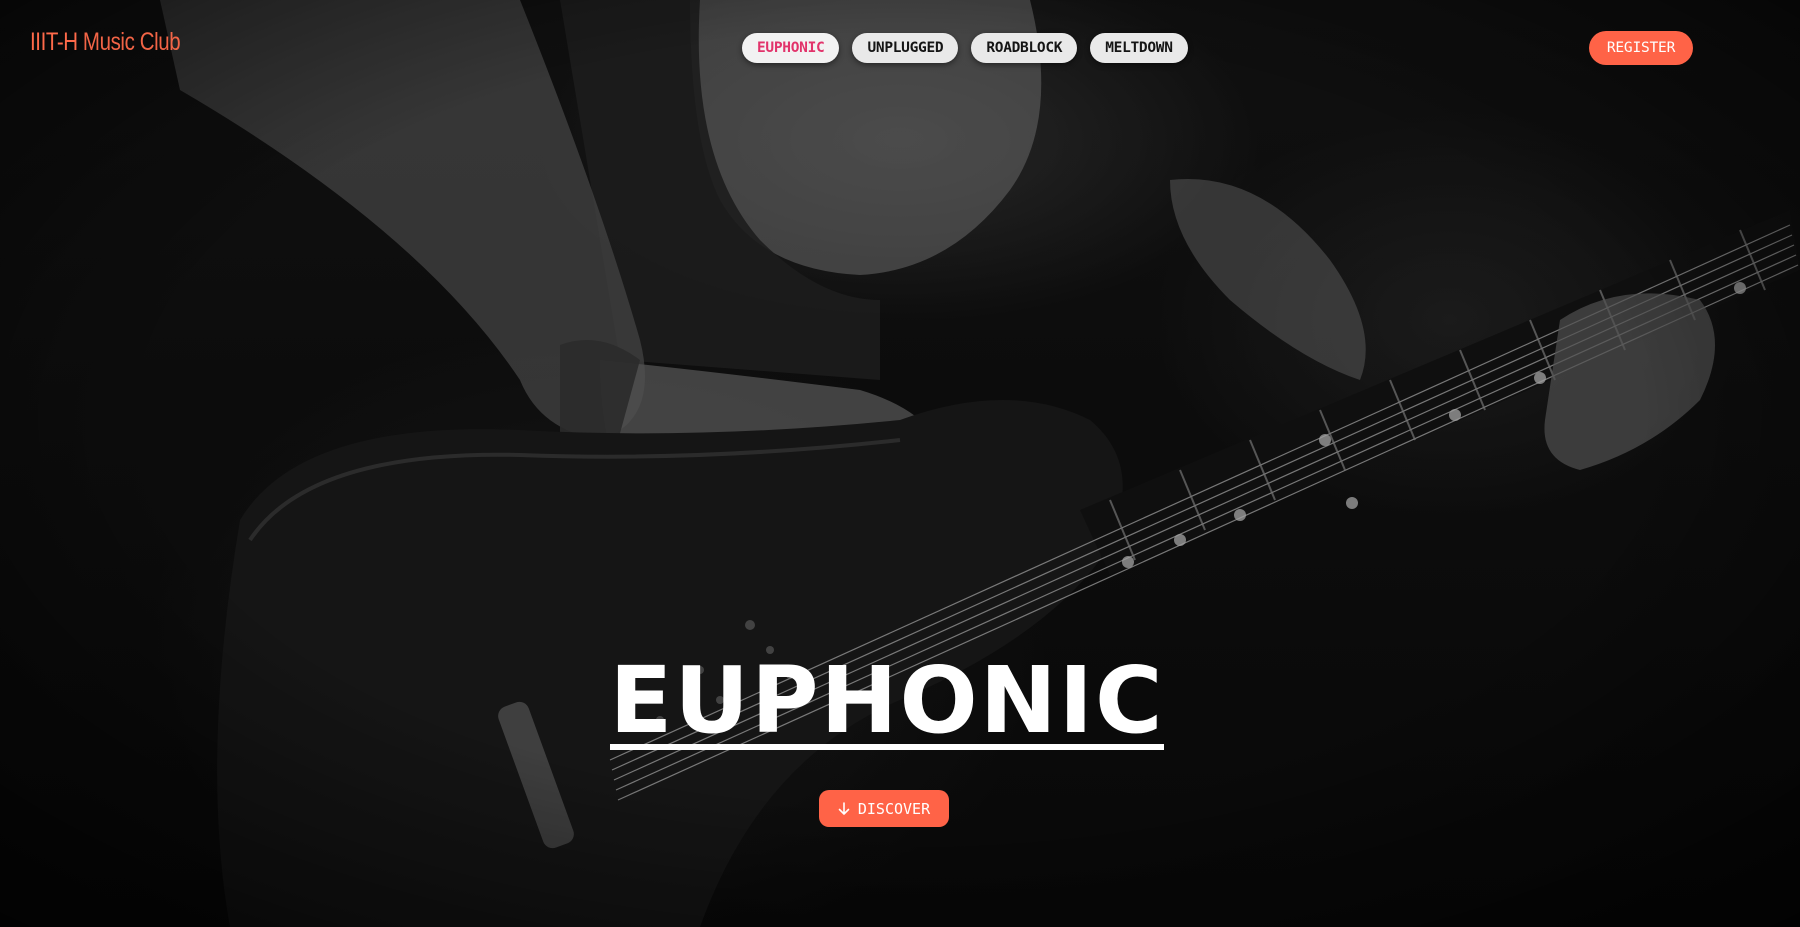 This screenshot has width=1800, height=927. What do you see at coordinates (965, 48) in the screenshot?
I see `main-nav: EUPHONIC UNPLUGGED ROADBLOCK MELTDOWN` at bounding box center [965, 48].